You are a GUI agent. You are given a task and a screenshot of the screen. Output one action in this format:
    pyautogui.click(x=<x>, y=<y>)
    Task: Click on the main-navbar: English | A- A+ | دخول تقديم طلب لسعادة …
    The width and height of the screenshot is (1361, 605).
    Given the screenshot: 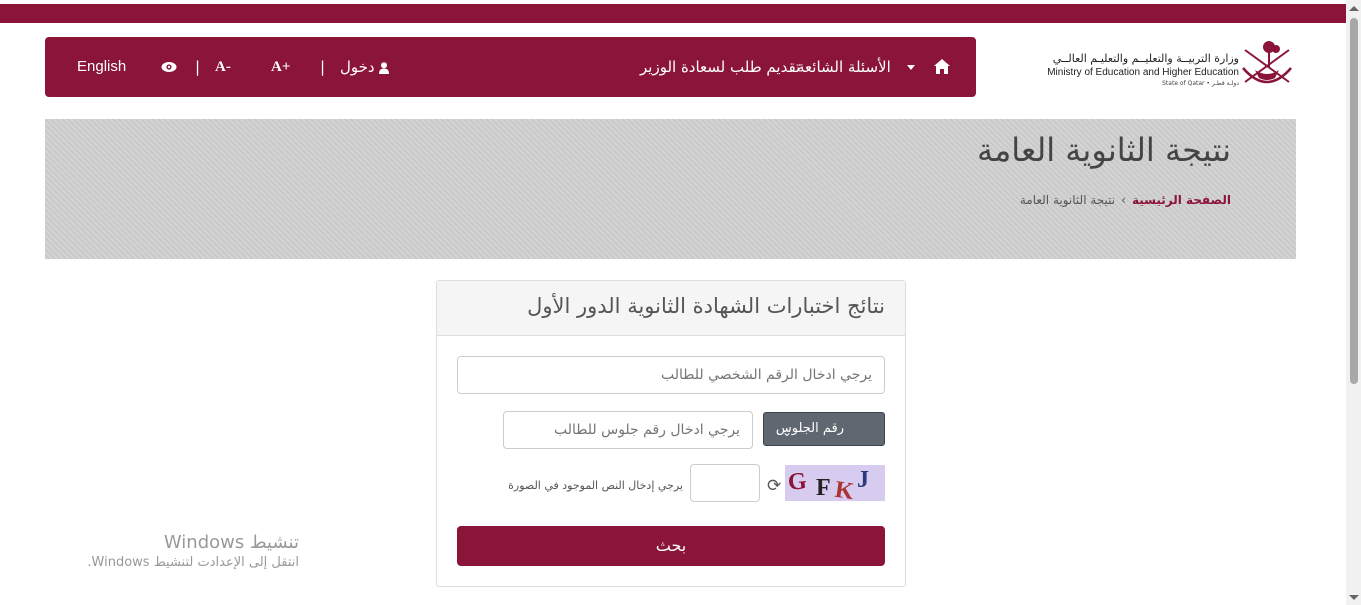 What is the action you would take?
    pyautogui.click(x=510, y=67)
    